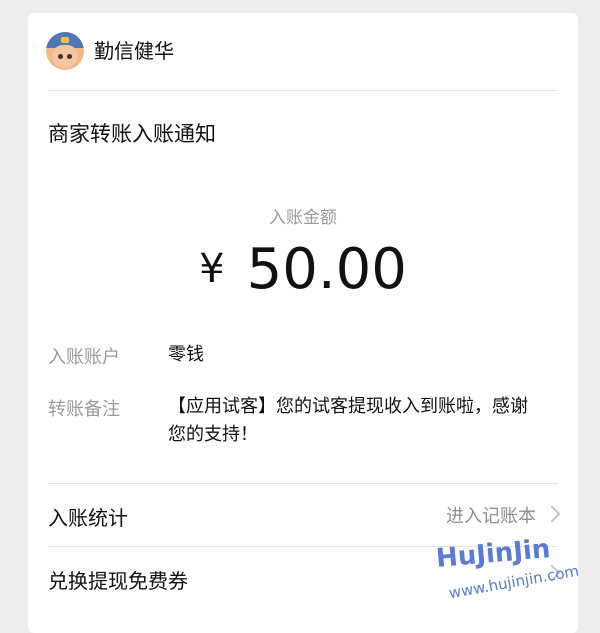 The width and height of the screenshot is (600, 633). What do you see at coordinates (186, 354) in the screenshot?
I see `account-value: 零钱` at bounding box center [186, 354].